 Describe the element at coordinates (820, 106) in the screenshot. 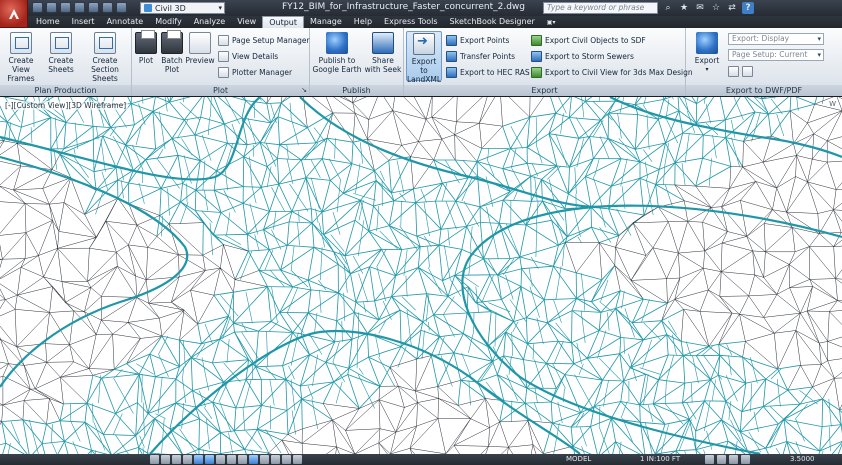

I see `viewcube: W` at that location.